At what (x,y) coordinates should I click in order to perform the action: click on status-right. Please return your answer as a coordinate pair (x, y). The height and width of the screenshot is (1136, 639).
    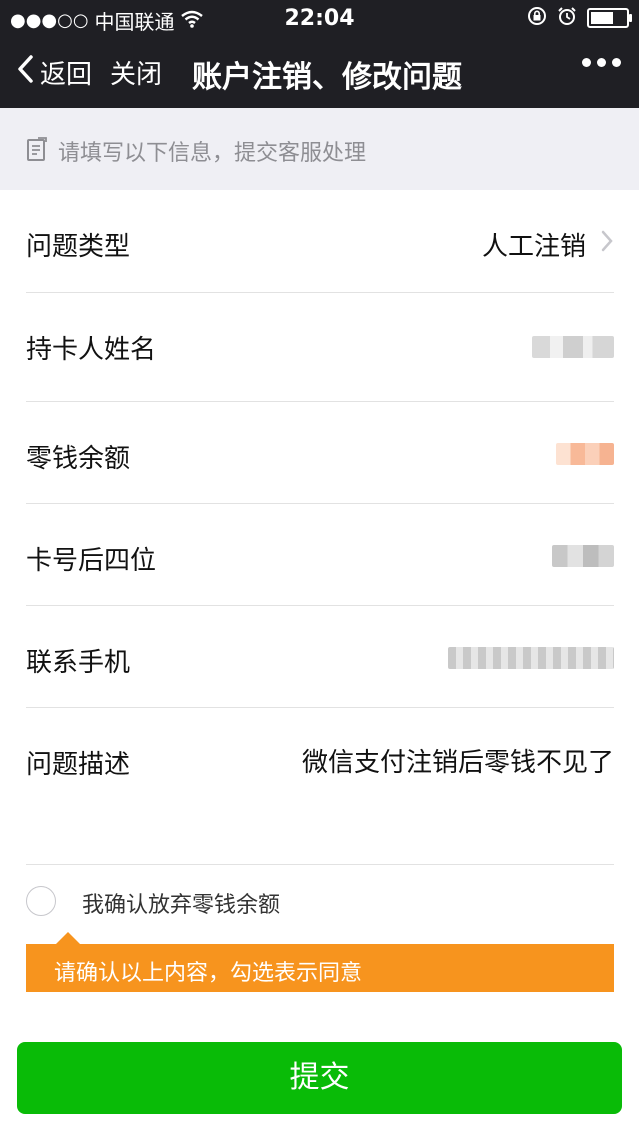
    Looking at the image, I should click on (579, 18).